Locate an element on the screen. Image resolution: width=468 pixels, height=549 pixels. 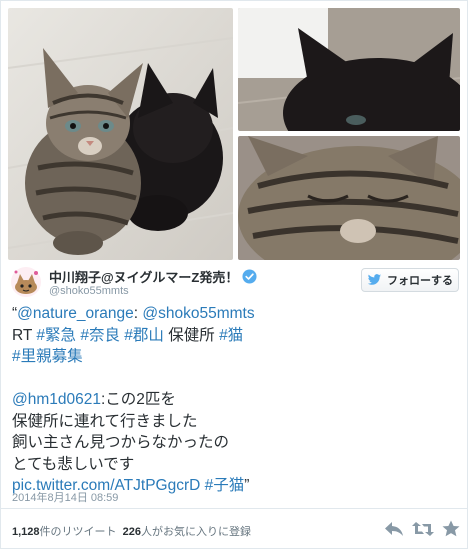
follow-button-label: フォローする is located at coordinates (420, 281).